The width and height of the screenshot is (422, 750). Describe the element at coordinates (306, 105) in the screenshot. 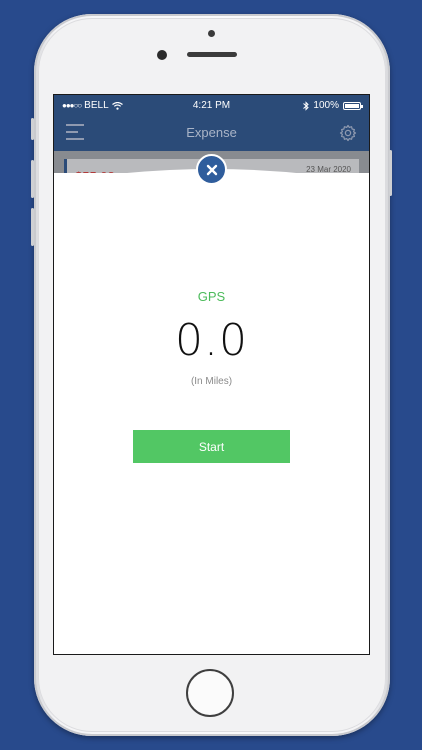

I see `bluetooth-icon` at that location.